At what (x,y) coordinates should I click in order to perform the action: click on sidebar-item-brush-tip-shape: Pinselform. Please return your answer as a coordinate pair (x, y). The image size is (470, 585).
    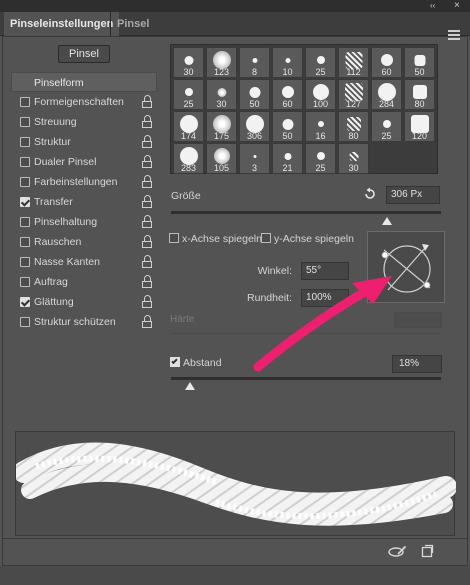
    Looking at the image, I should click on (84, 82).